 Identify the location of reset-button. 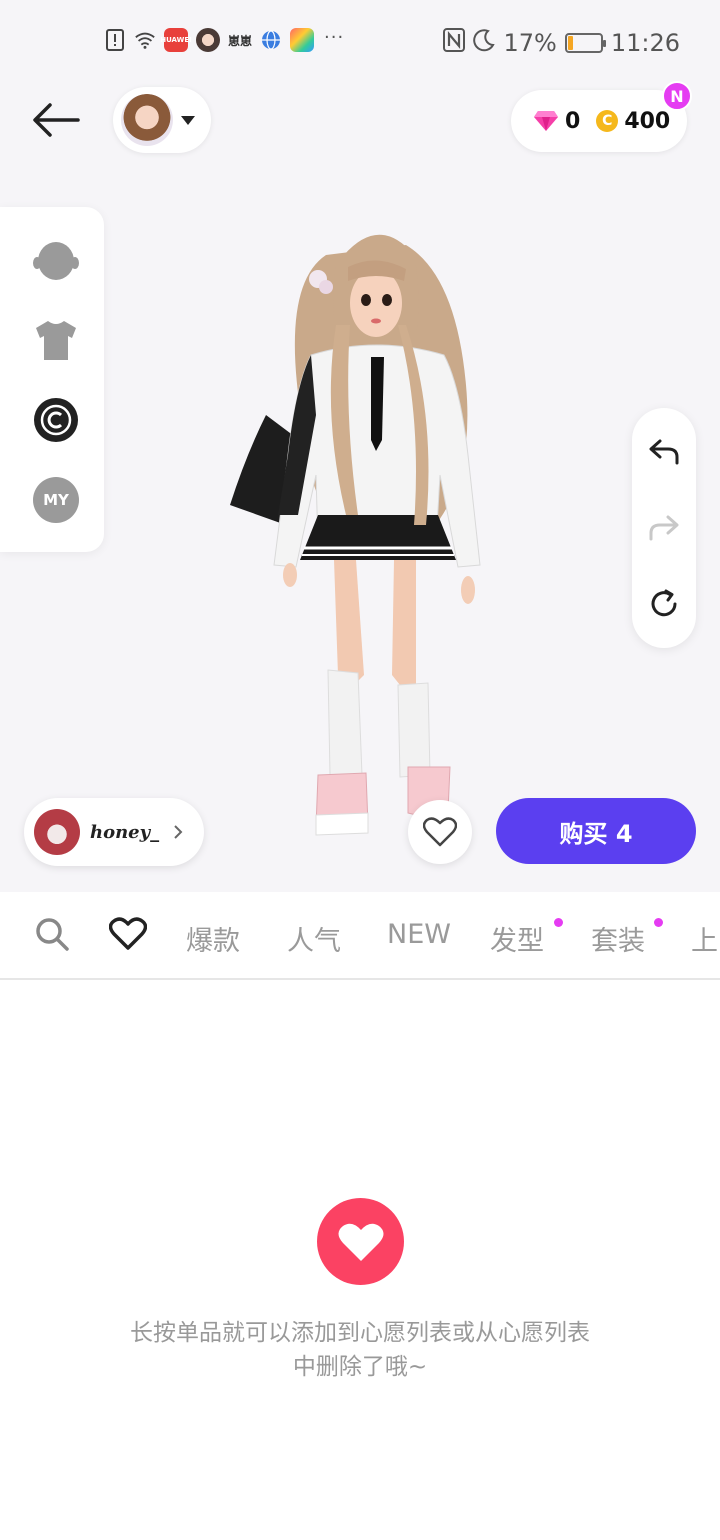
(664, 604).